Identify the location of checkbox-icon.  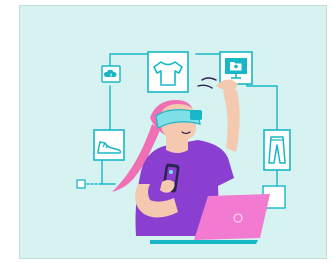
(81, 184).